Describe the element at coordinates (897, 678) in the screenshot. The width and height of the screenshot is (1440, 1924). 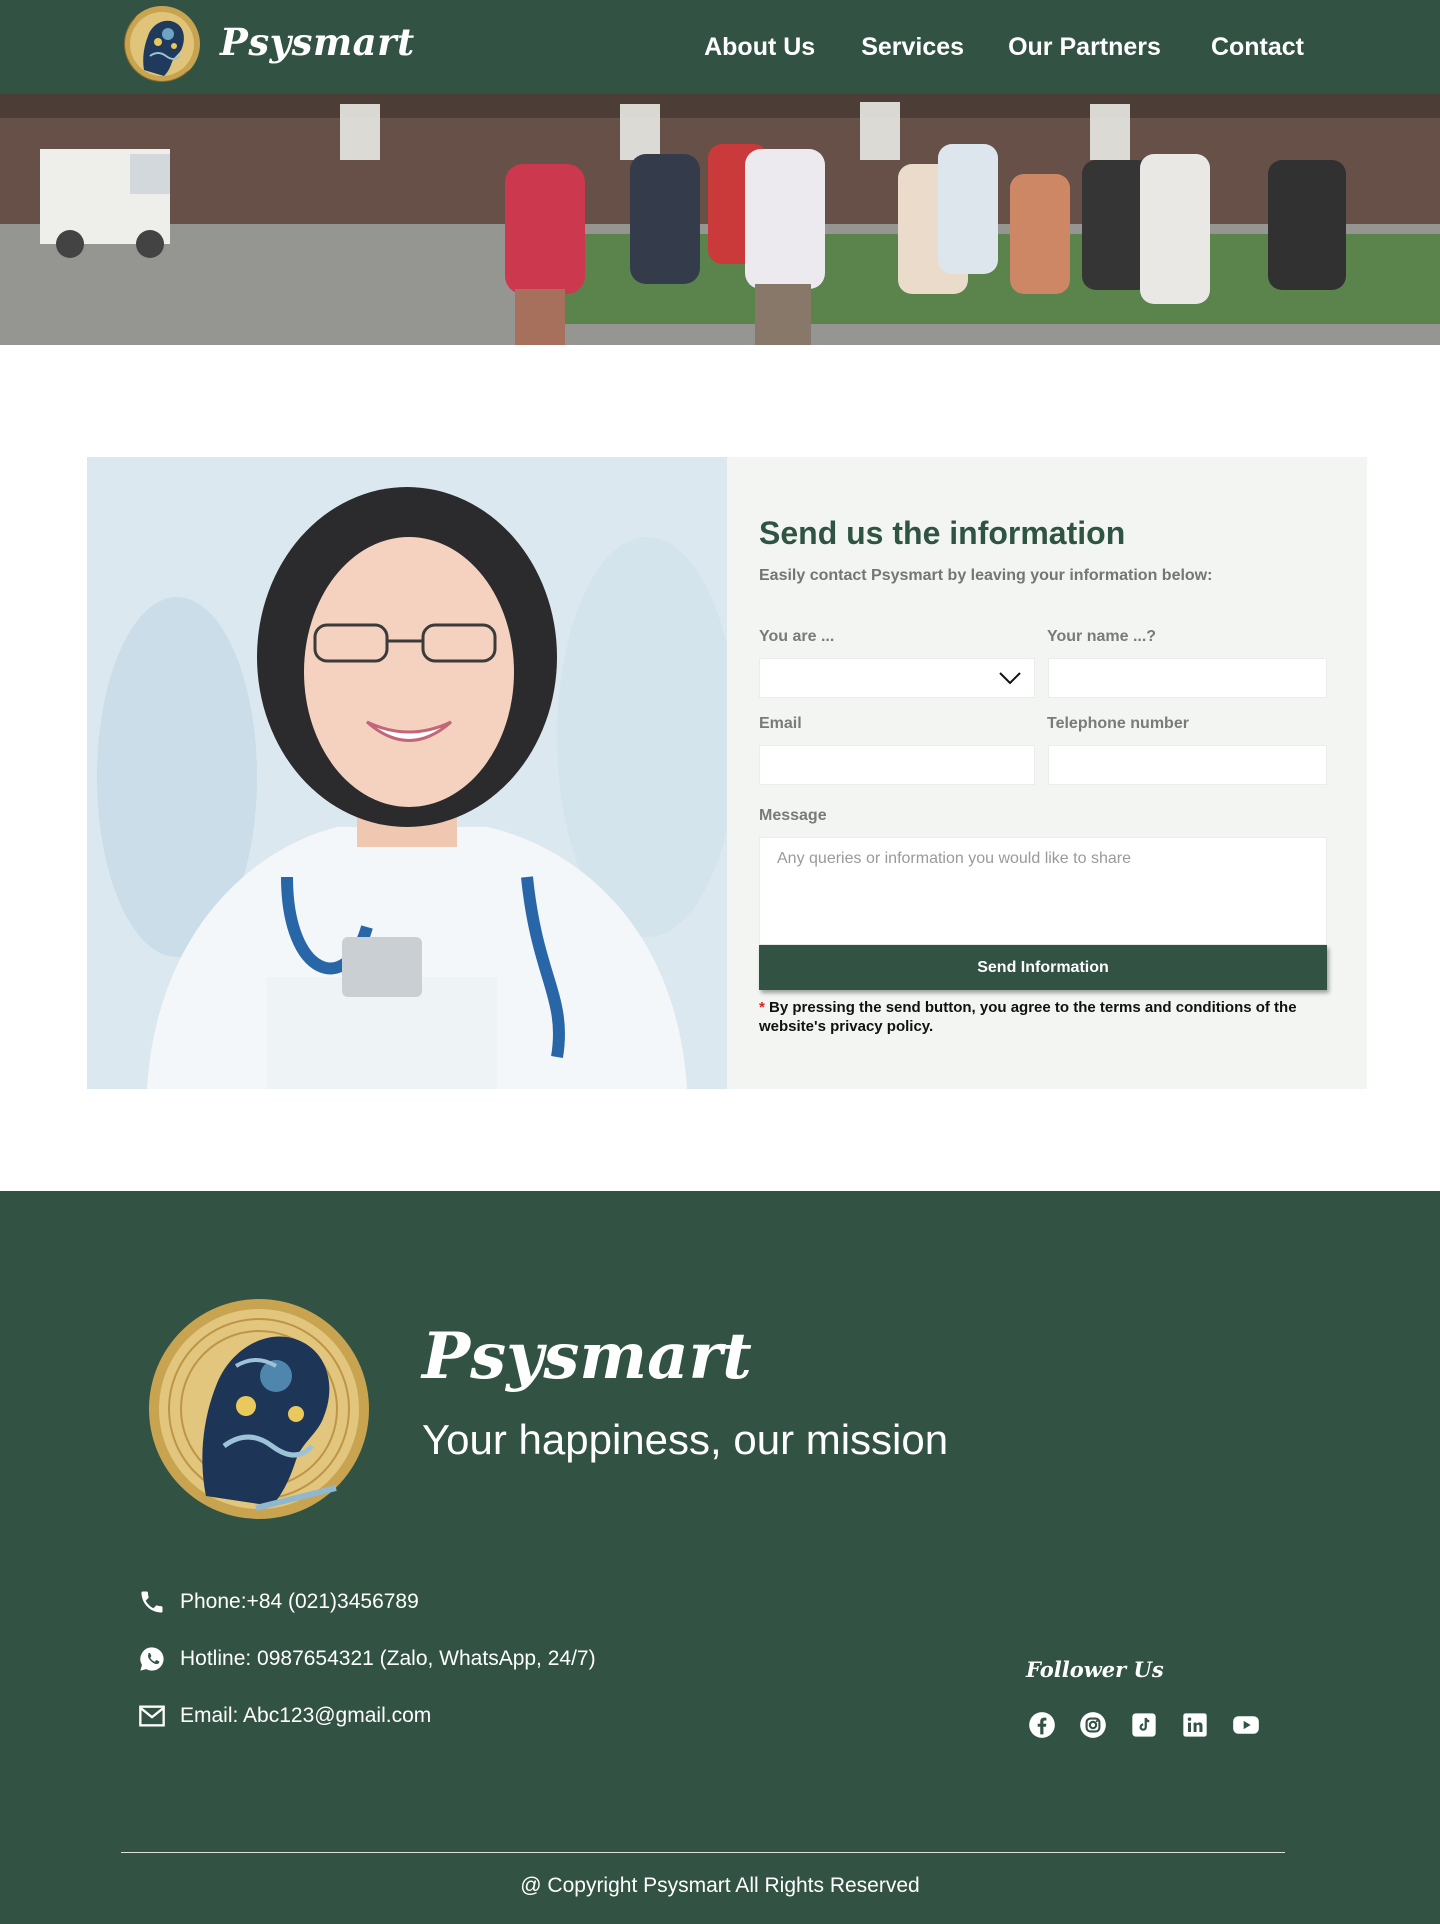
I see `you-are-select` at that location.